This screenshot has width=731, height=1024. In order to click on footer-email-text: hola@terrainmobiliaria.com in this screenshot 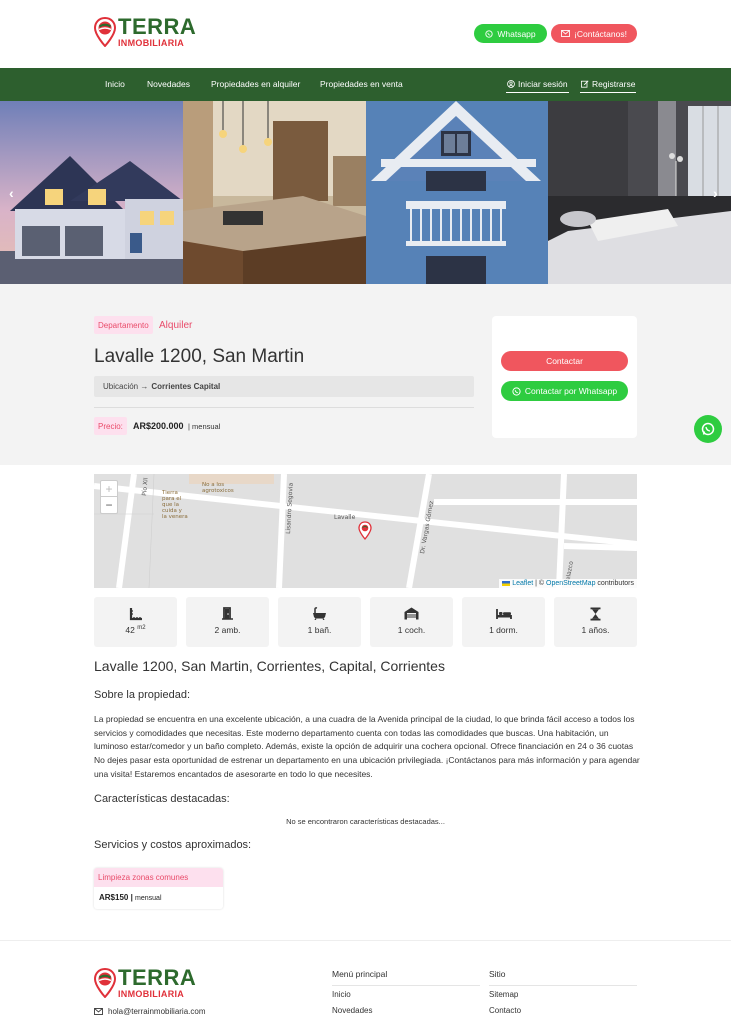, I will do `click(157, 1011)`.